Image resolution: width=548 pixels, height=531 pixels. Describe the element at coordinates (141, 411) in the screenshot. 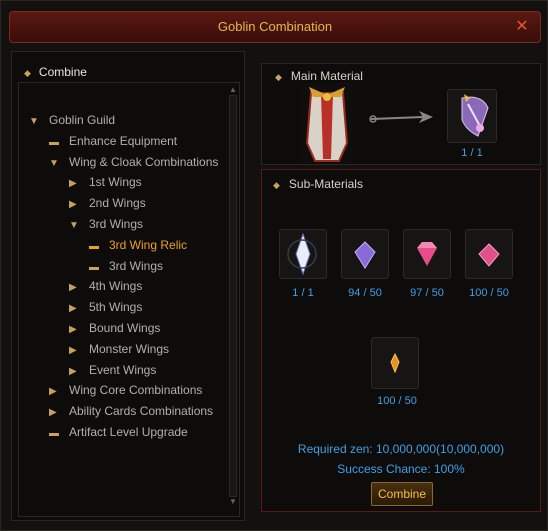

I see `tree-item-label: Ability Cards Combinations` at that location.